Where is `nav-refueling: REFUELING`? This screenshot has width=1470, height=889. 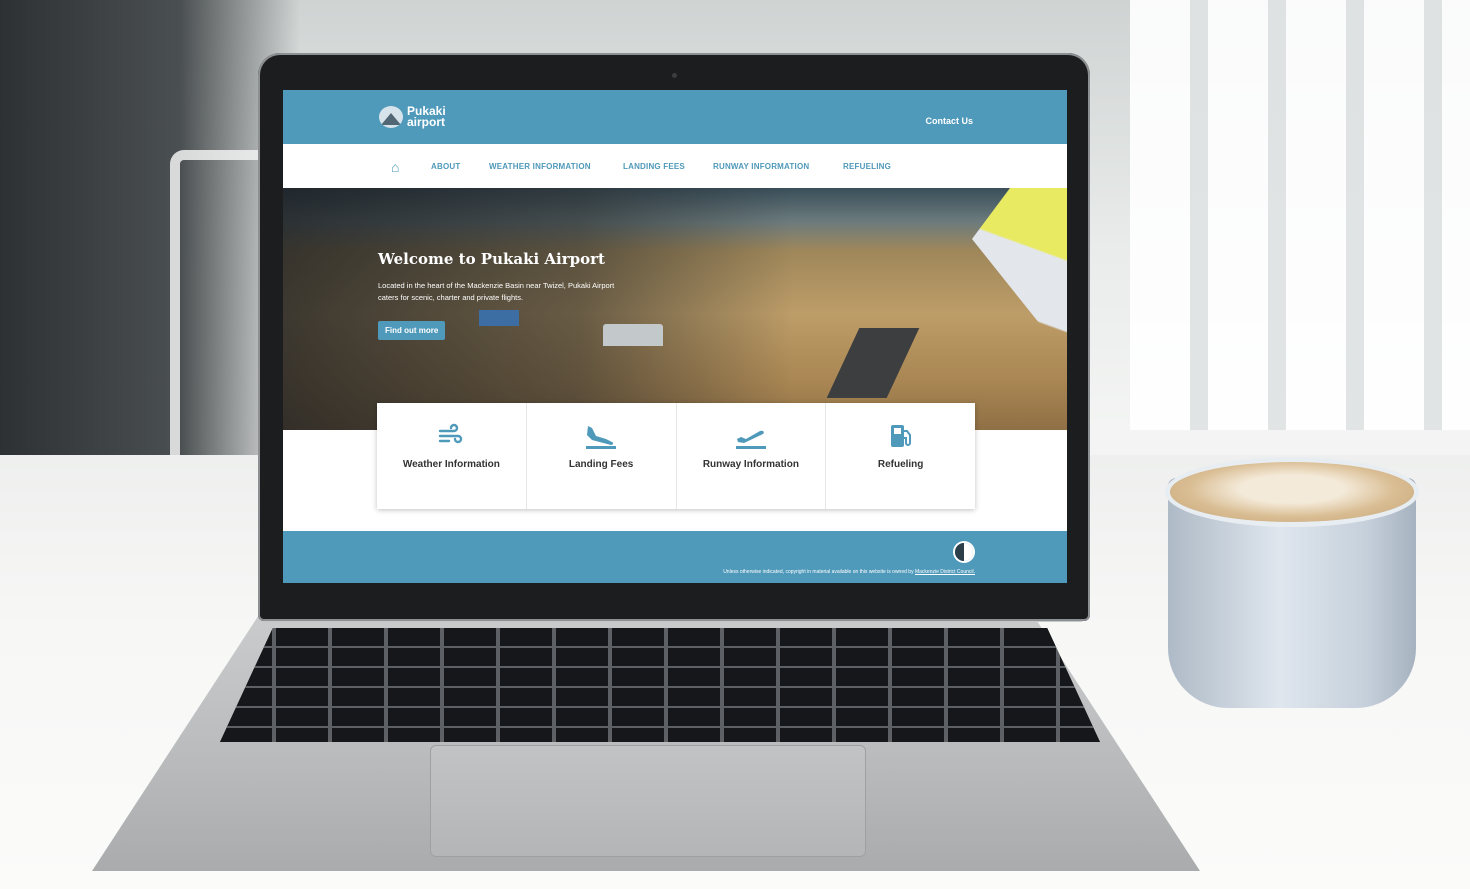
nav-refueling: REFUELING is located at coordinates (867, 166).